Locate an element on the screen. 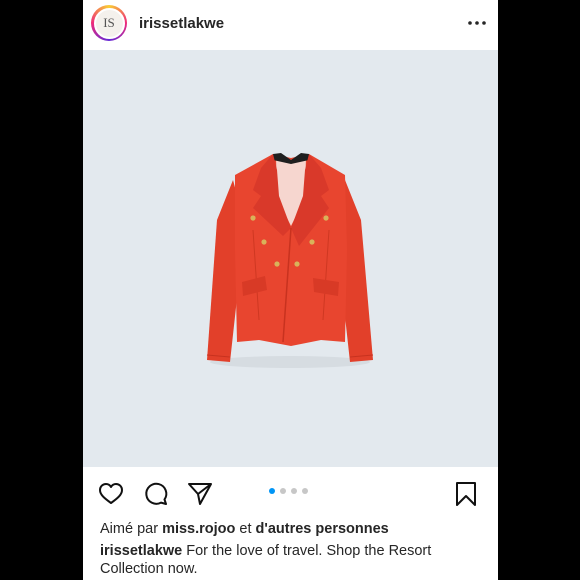  caption-username: irissetlakwe is located at coordinates (141, 551).